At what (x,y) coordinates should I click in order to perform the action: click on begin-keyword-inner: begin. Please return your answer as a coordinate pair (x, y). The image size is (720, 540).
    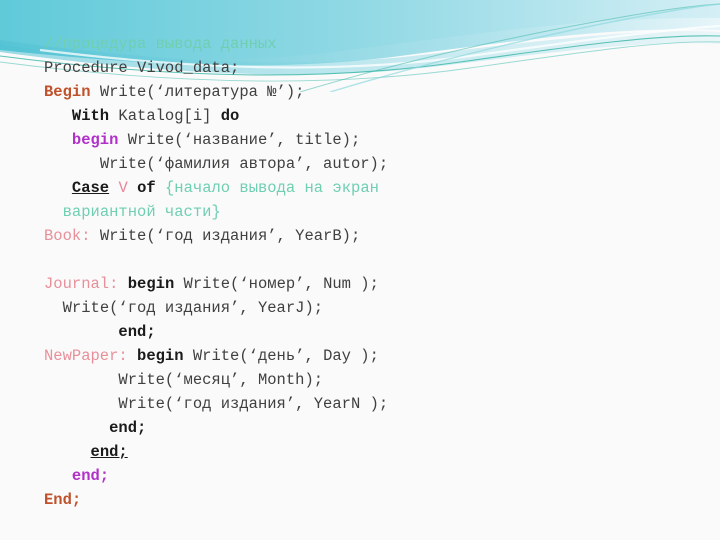
    Looking at the image, I should click on (95, 140).